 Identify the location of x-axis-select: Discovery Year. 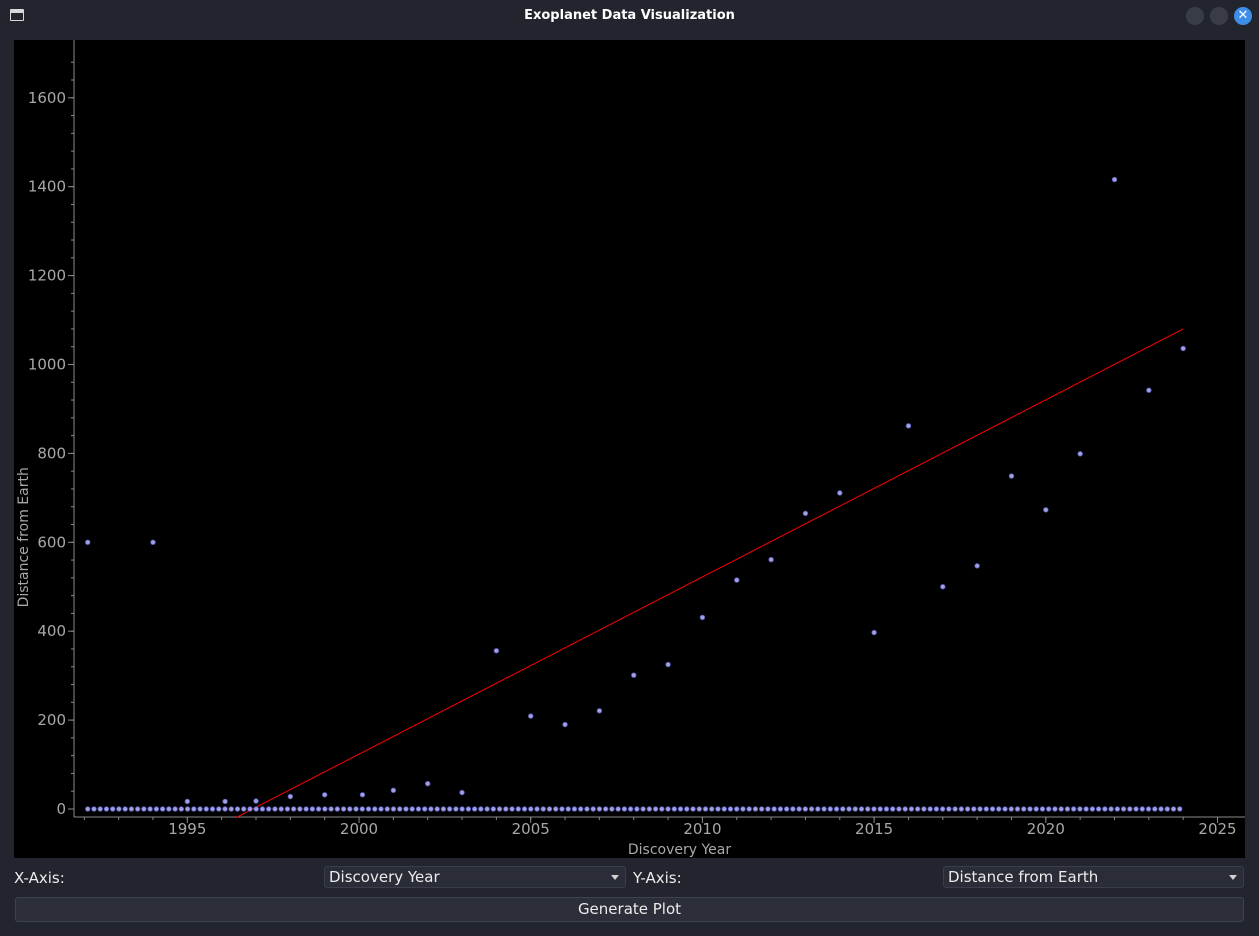
(475, 877).